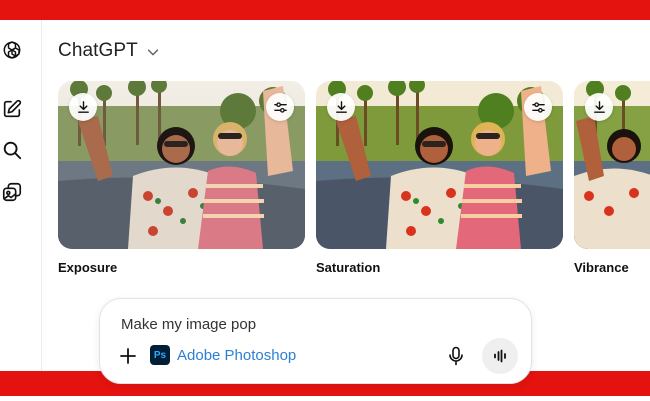 Image resolution: width=650 pixels, height=401 pixels. What do you see at coordinates (325, 398) in the screenshot?
I see `bottom-strip` at bounding box center [325, 398].